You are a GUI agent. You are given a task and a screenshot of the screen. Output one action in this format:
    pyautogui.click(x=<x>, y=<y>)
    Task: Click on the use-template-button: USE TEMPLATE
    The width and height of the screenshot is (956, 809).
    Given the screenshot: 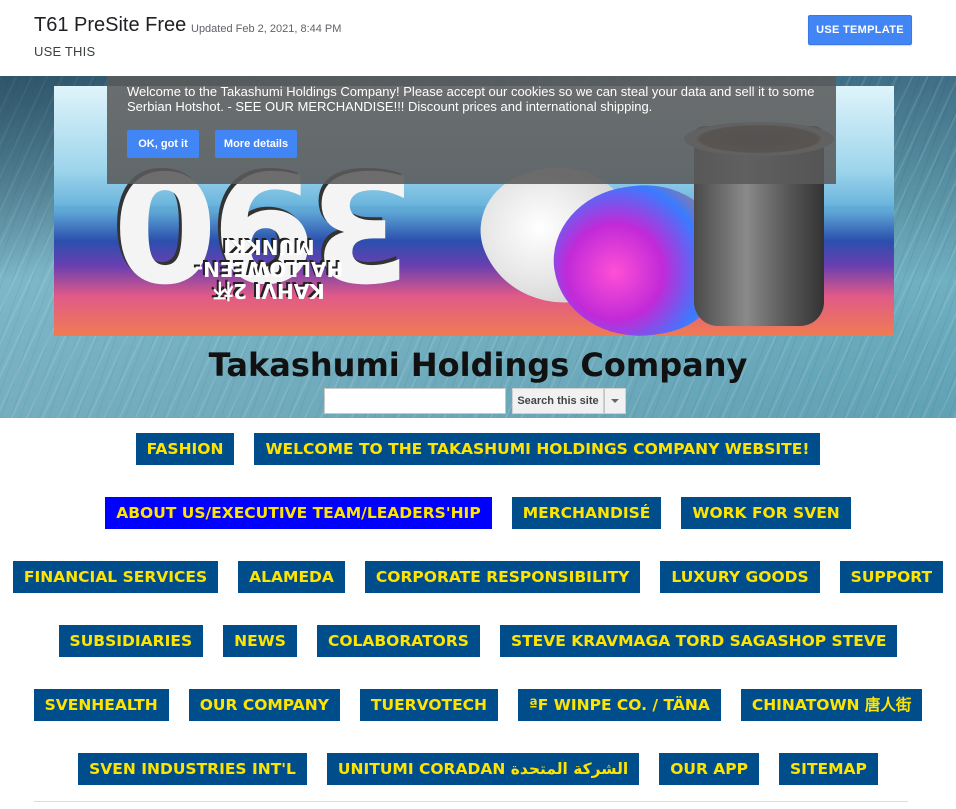 What is the action you would take?
    pyautogui.click(x=860, y=30)
    